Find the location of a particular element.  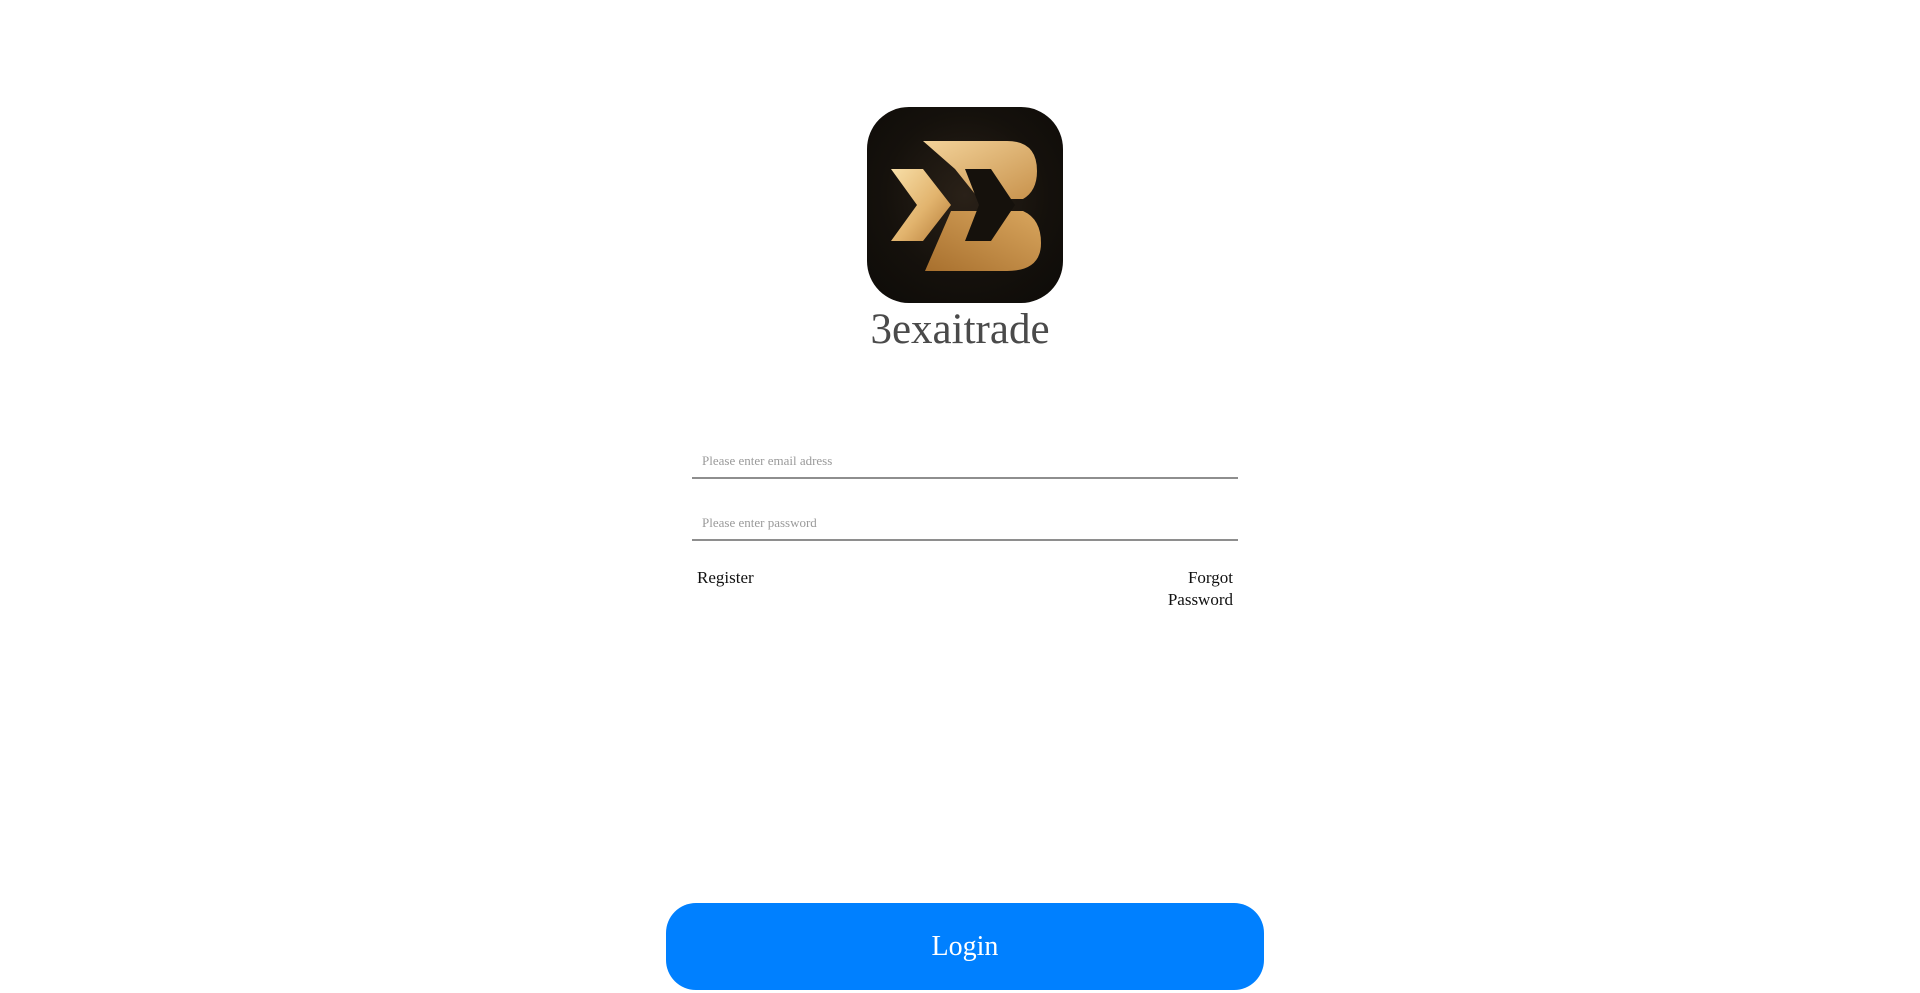

email-input is located at coordinates (965, 454).